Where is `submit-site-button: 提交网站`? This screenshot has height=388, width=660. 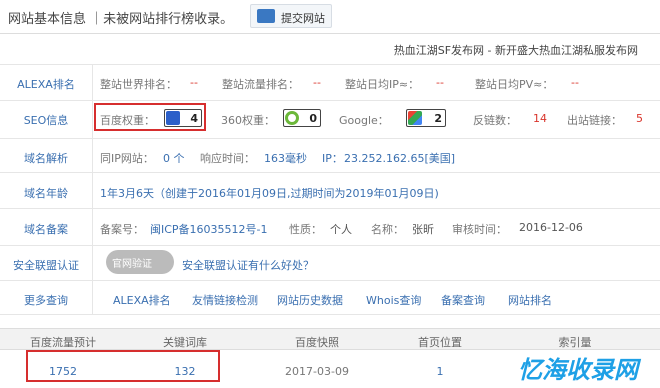 submit-site-button: 提交网站 is located at coordinates (291, 16).